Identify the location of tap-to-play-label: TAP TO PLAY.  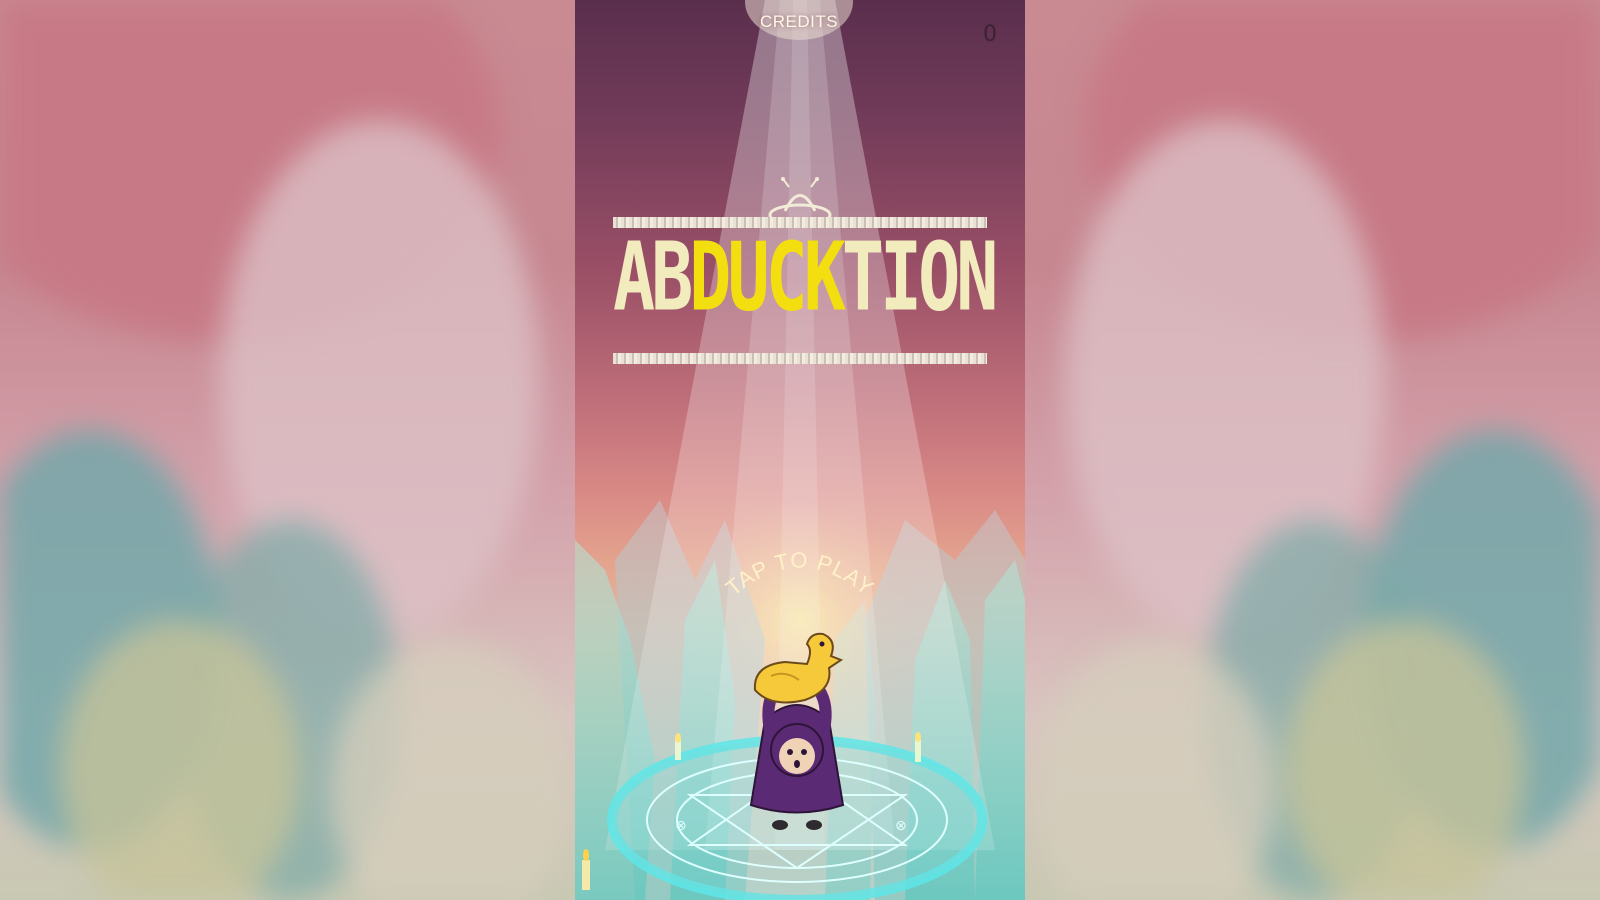
(799, 573).